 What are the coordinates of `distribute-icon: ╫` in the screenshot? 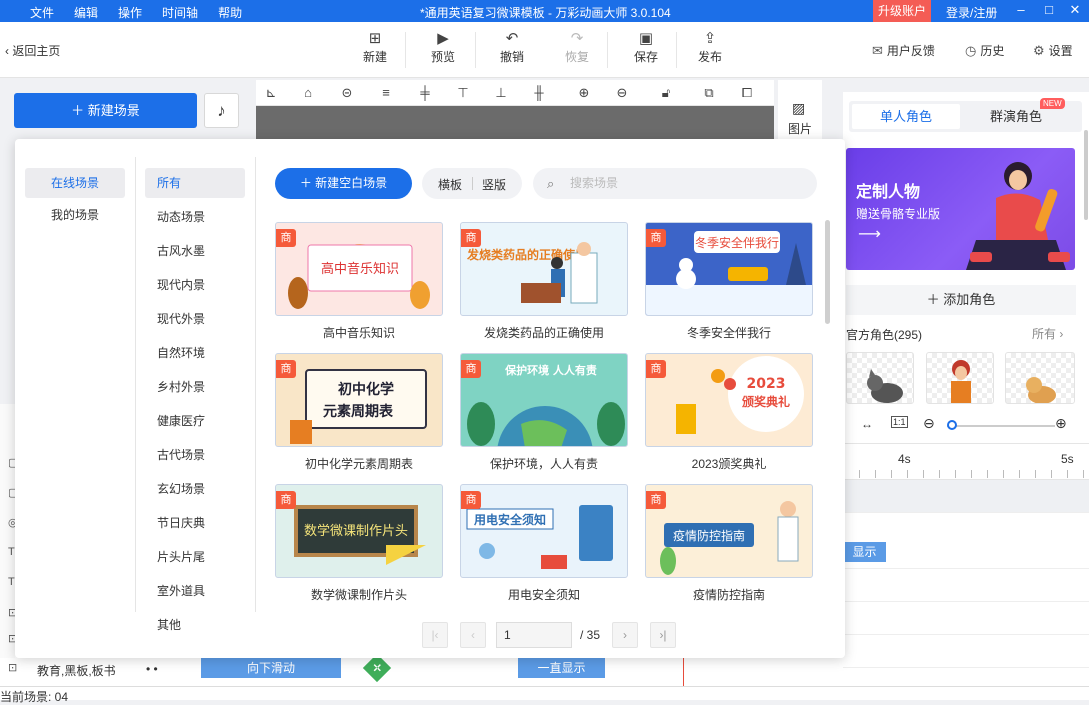 It's located at (539, 92).